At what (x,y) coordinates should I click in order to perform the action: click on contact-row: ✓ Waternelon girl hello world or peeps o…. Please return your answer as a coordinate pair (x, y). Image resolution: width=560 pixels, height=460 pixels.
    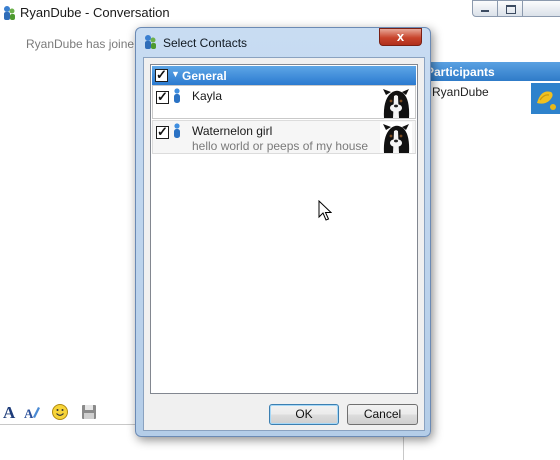
    Looking at the image, I should click on (284, 137).